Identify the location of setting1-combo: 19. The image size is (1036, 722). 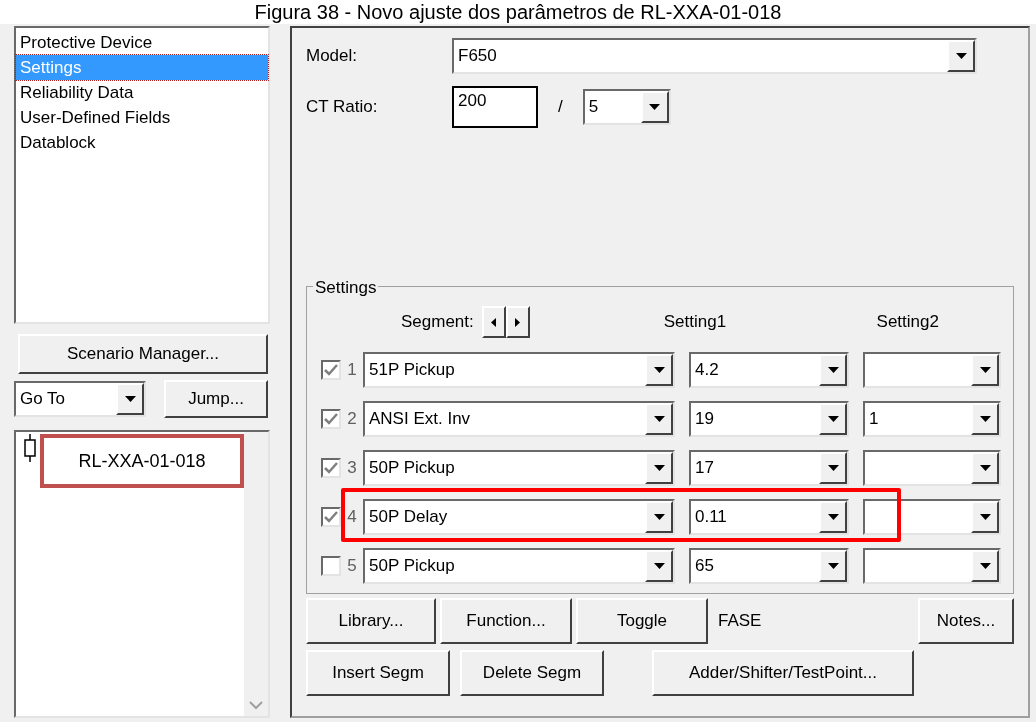
(769, 418).